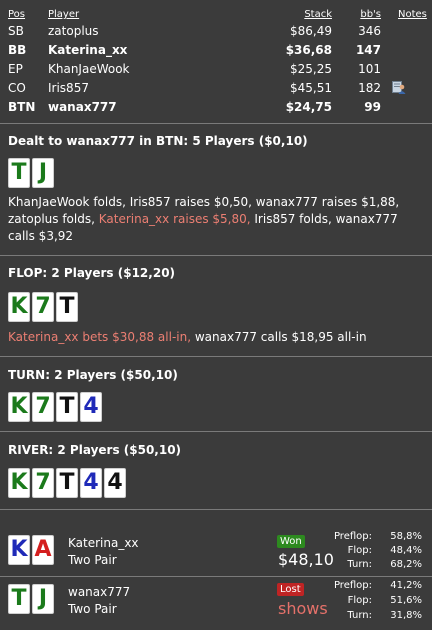  I want to click on equity-value: 51,6%, so click(406, 600).